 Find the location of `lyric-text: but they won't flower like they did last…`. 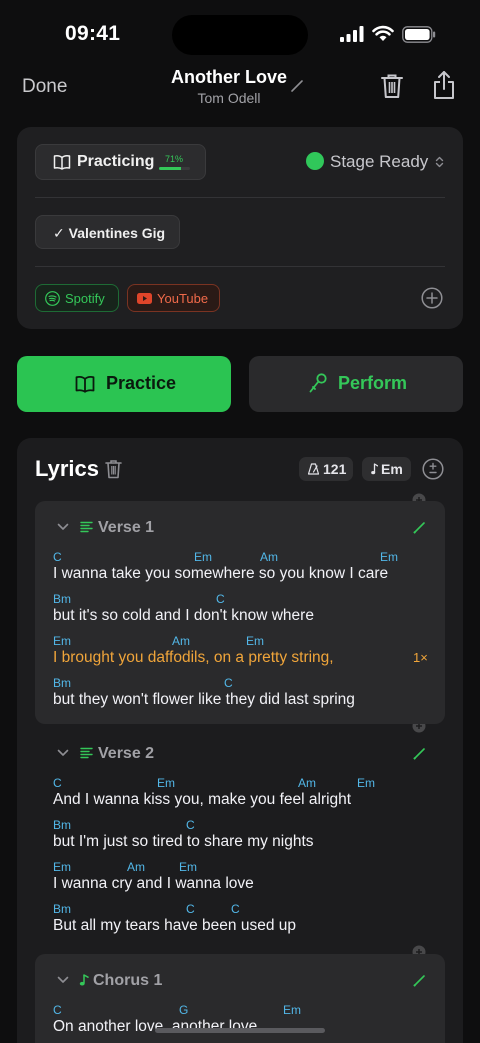

lyric-text: but they won't flower like they did last… is located at coordinates (204, 700).